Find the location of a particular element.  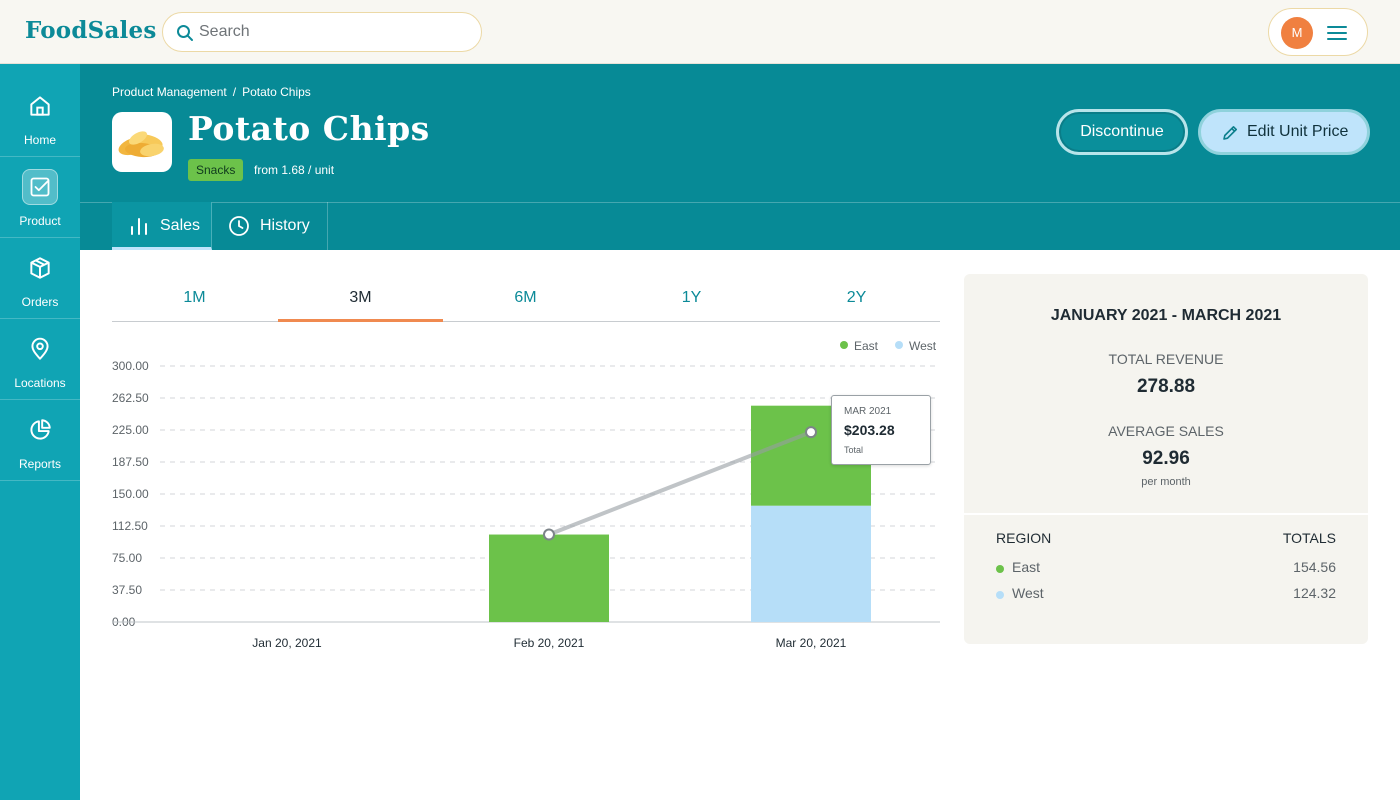

edit-unit-price-label: Edit Unit Price is located at coordinates (1298, 131).